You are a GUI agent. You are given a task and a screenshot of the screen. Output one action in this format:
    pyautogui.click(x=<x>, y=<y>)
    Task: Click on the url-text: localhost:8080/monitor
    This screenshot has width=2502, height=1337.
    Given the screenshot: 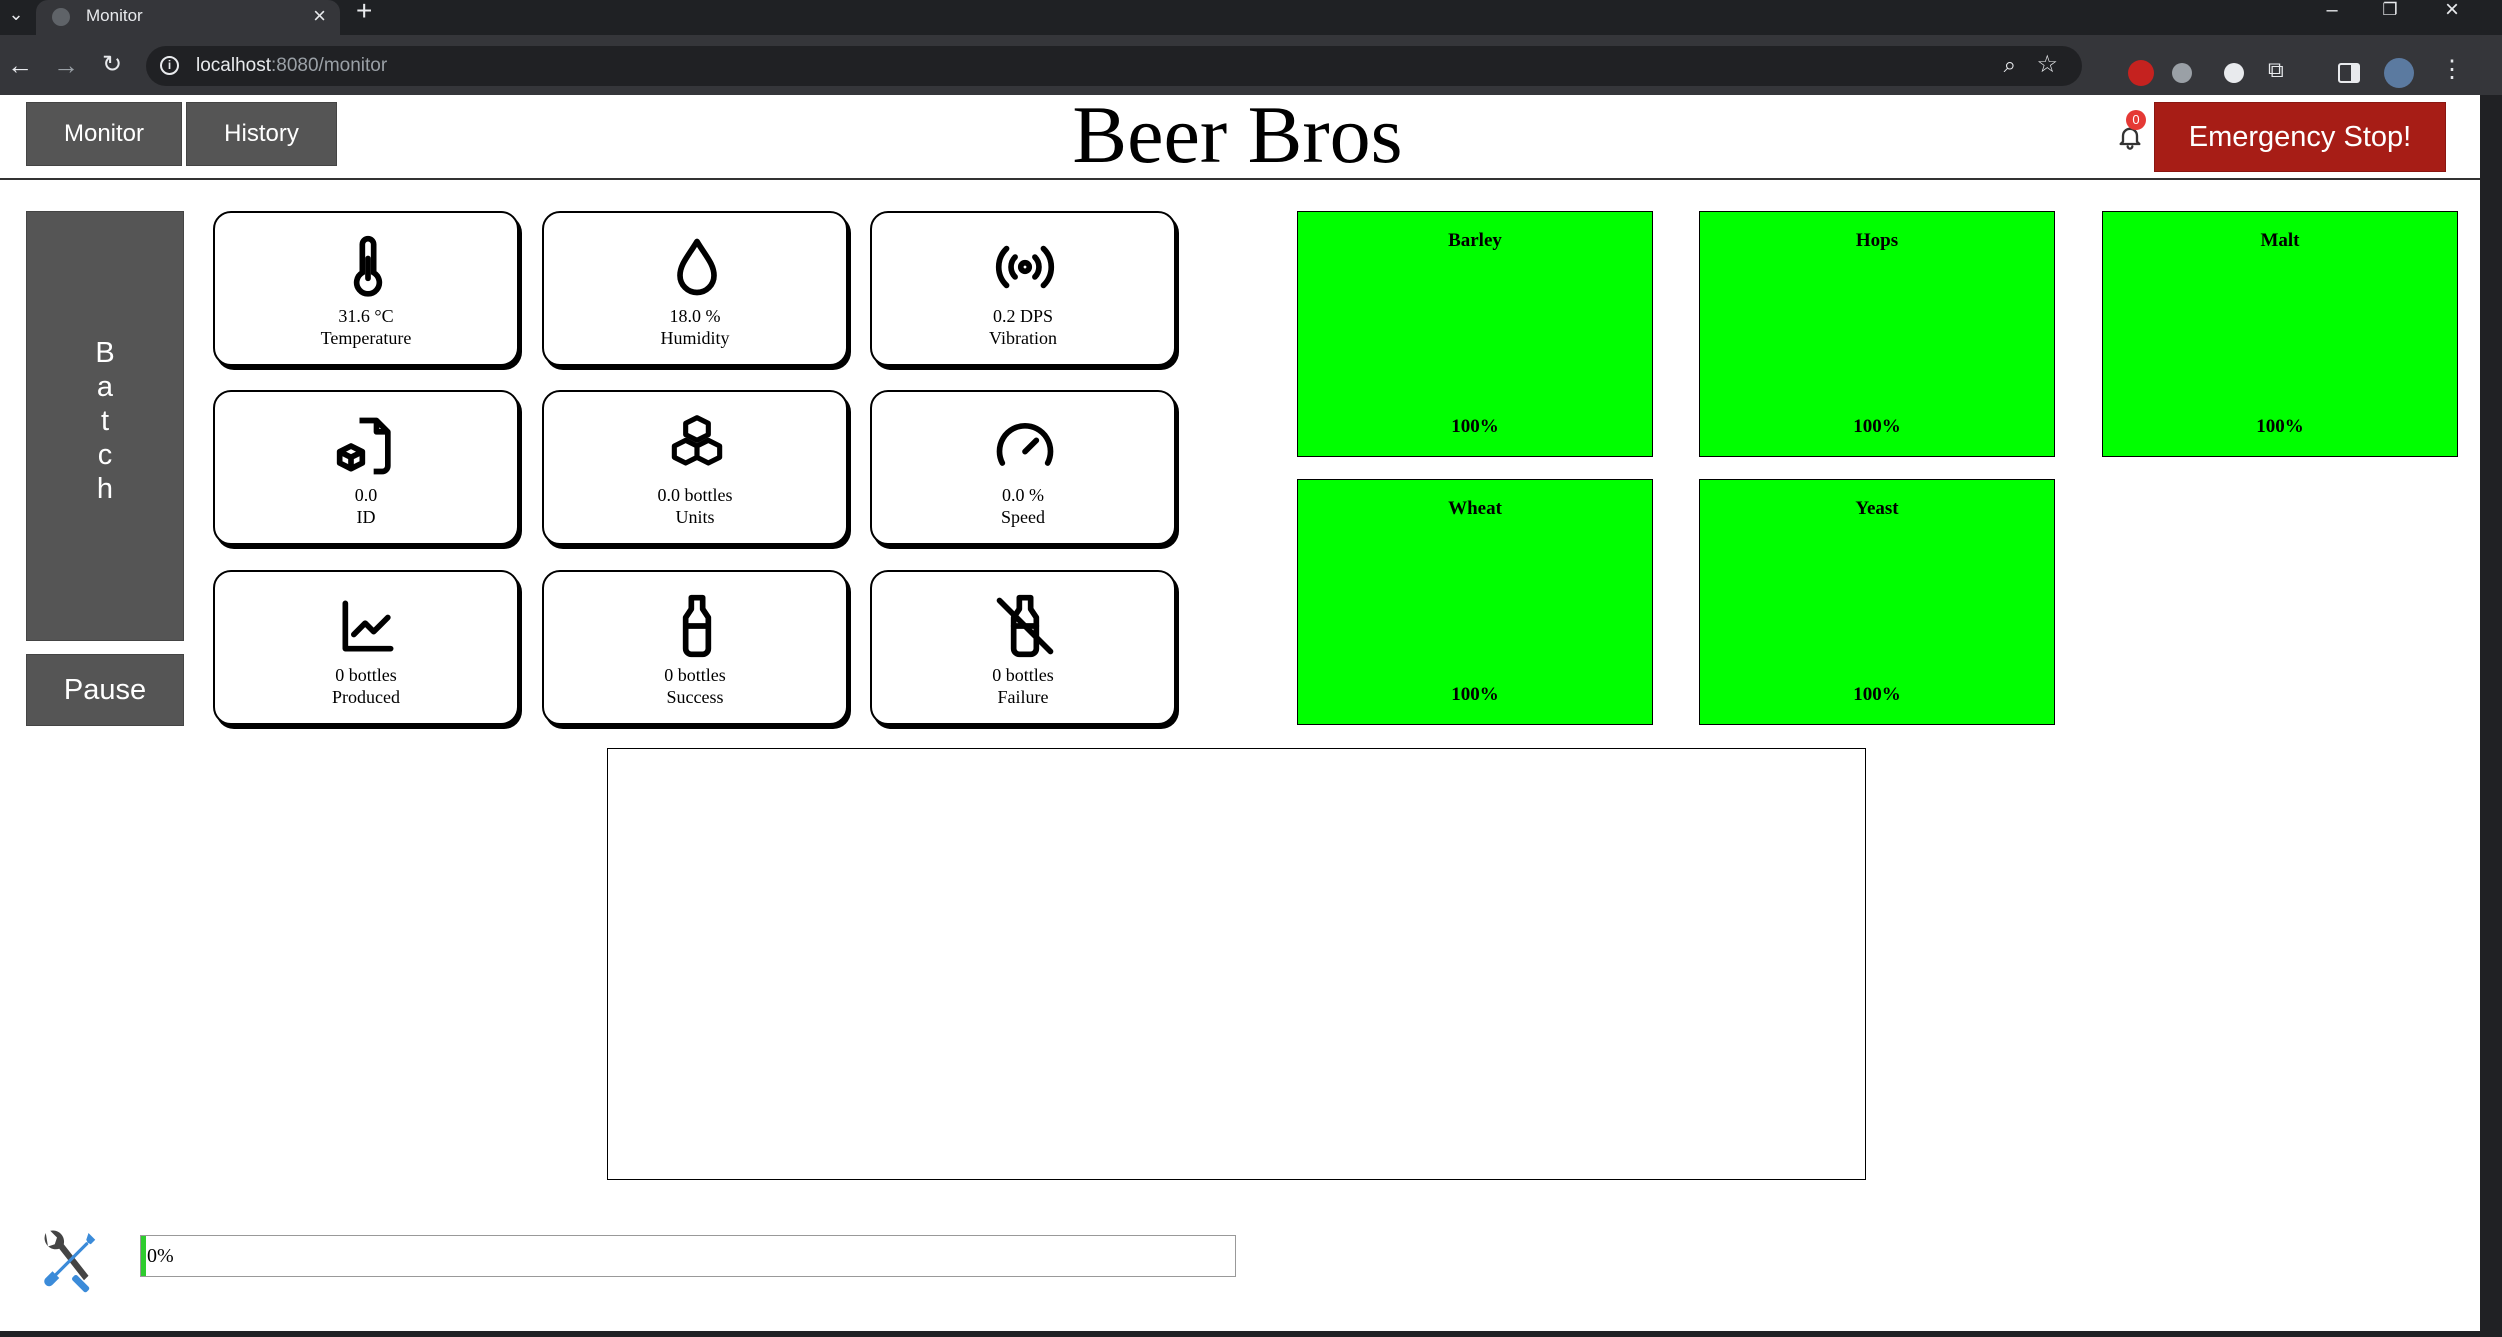 What is the action you would take?
    pyautogui.click(x=291, y=66)
    